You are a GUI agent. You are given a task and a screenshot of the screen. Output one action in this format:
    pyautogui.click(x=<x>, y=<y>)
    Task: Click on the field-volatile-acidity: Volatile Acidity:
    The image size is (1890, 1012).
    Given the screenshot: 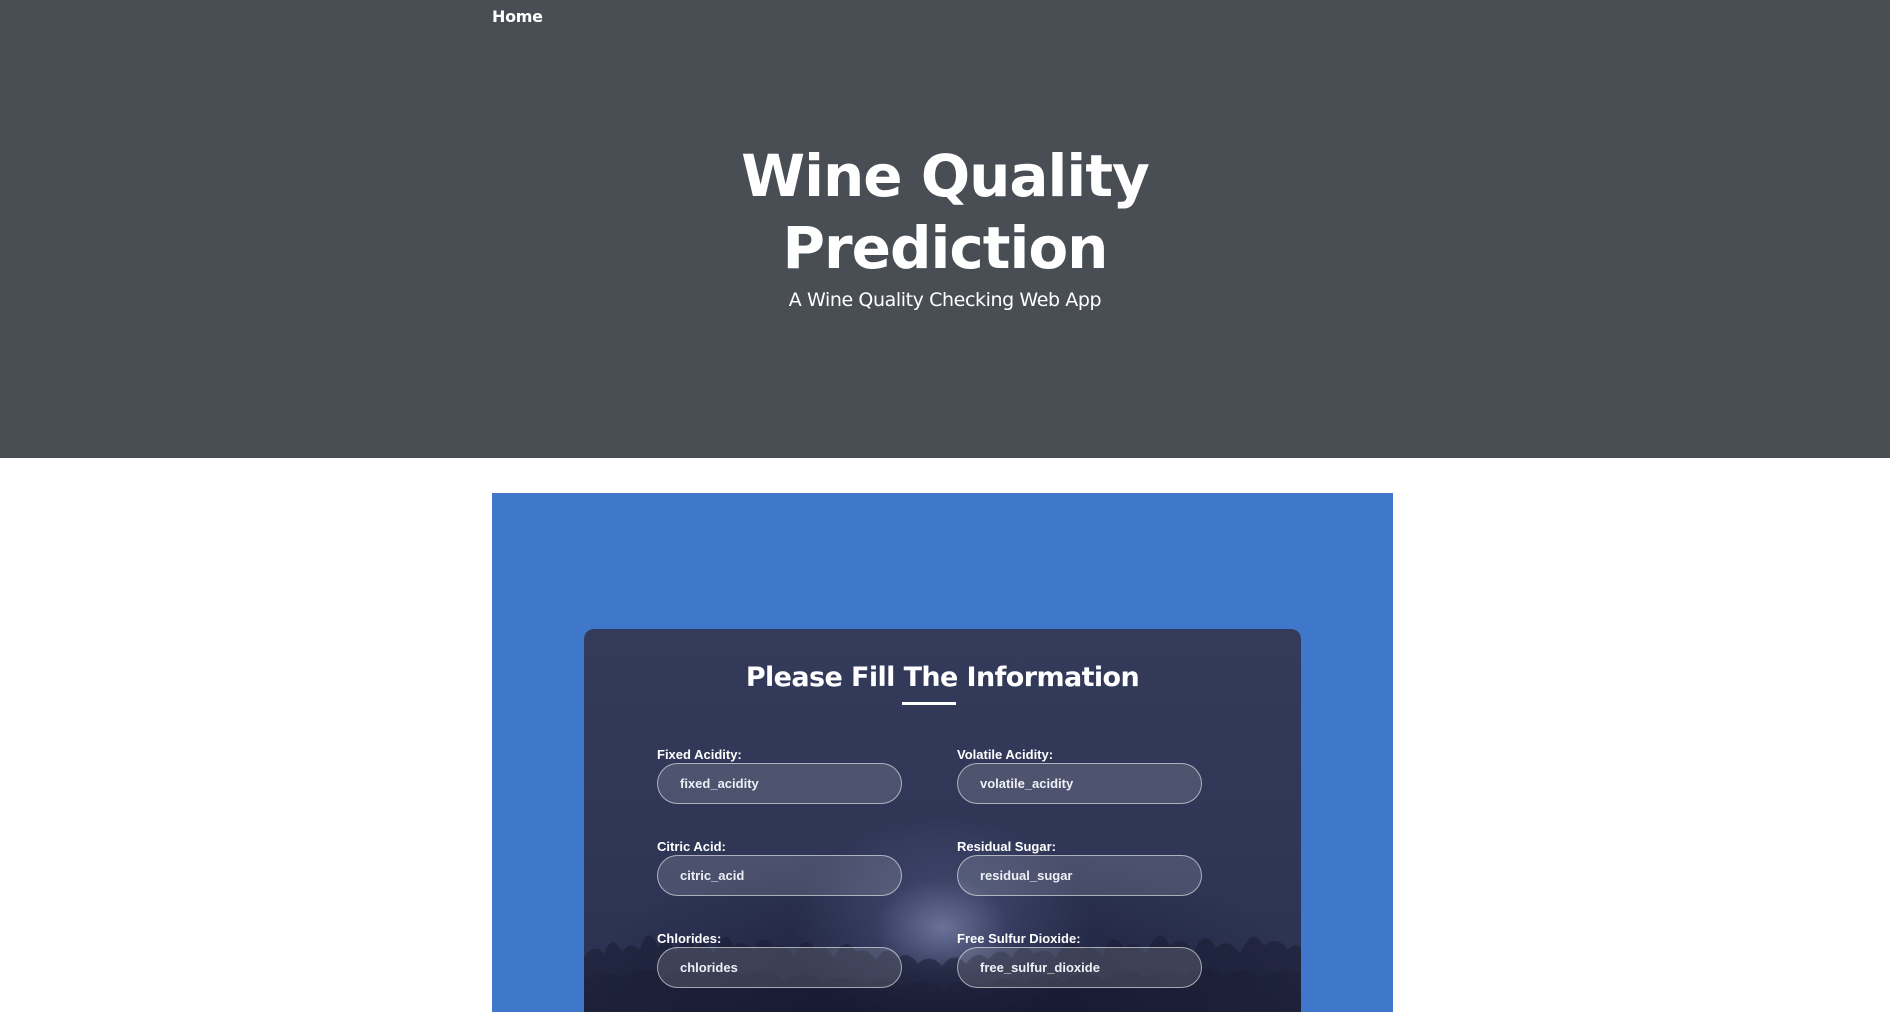 What is the action you would take?
    pyautogui.click(x=1079, y=775)
    